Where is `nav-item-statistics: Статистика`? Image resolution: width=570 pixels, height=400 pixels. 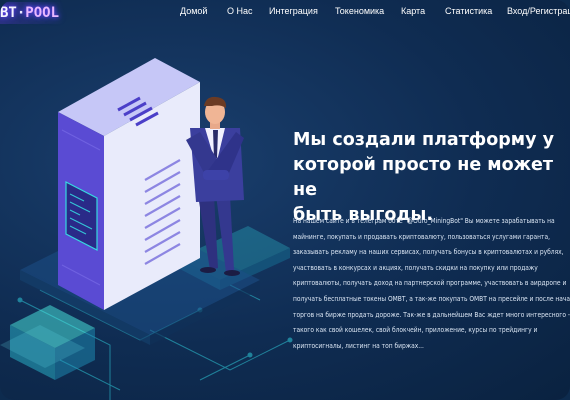
nav-item-statistics: Статистика is located at coordinates (468, 11).